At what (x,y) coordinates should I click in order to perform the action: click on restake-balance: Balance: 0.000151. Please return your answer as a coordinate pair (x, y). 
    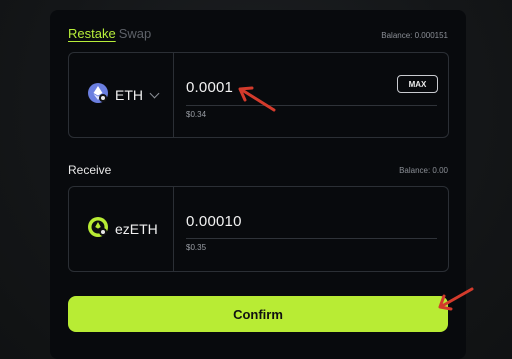
    Looking at the image, I should click on (414, 35).